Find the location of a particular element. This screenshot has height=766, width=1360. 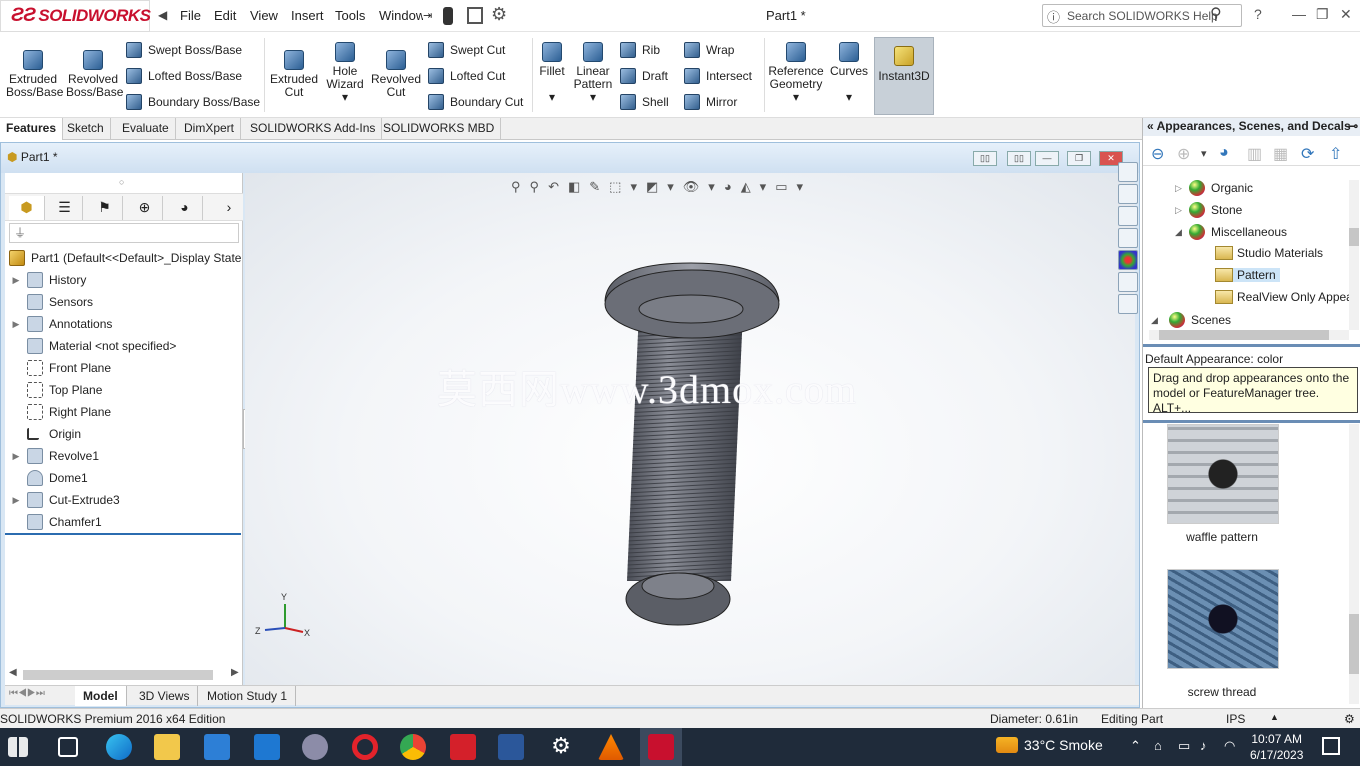

menu-insert: Insert is located at coordinates (307, 15).